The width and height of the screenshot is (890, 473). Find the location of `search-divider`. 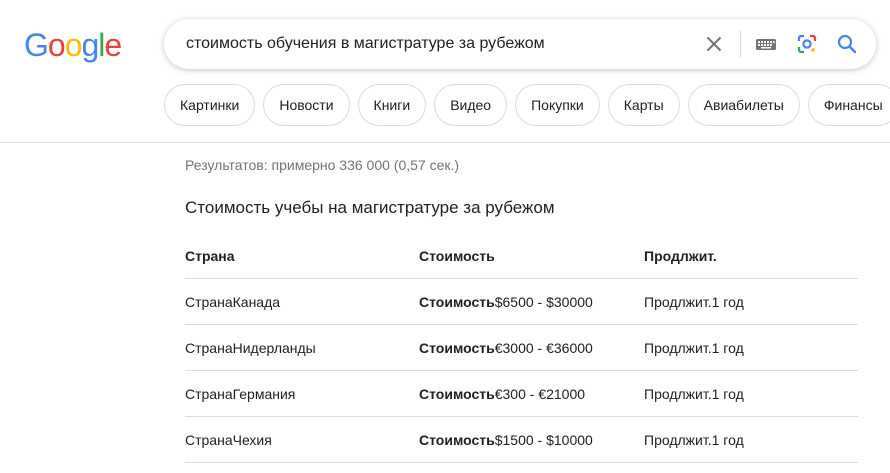

search-divider is located at coordinates (740, 44).